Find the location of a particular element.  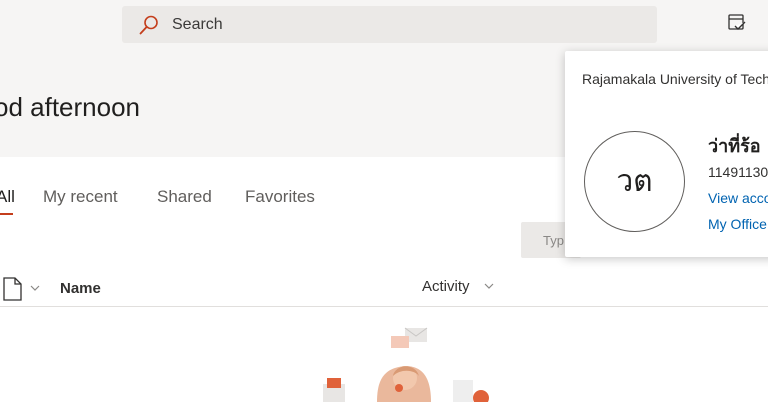

file-icon is located at coordinates (12, 289).